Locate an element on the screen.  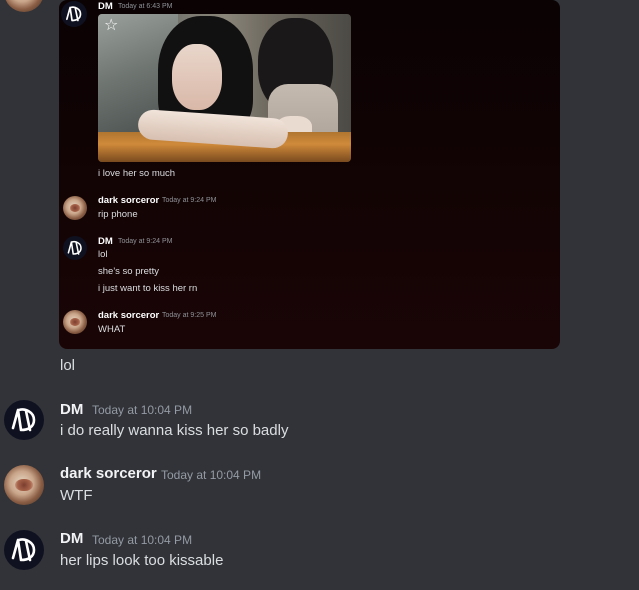
message-text: WHAT is located at coordinates (112, 329).